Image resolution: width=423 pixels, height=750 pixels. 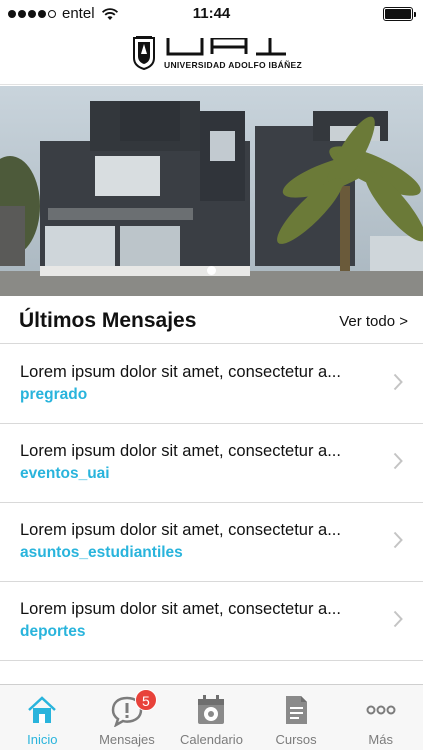 What do you see at coordinates (42, 739) in the screenshot?
I see `tab-label: Inicio` at bounding box center [42, 739].